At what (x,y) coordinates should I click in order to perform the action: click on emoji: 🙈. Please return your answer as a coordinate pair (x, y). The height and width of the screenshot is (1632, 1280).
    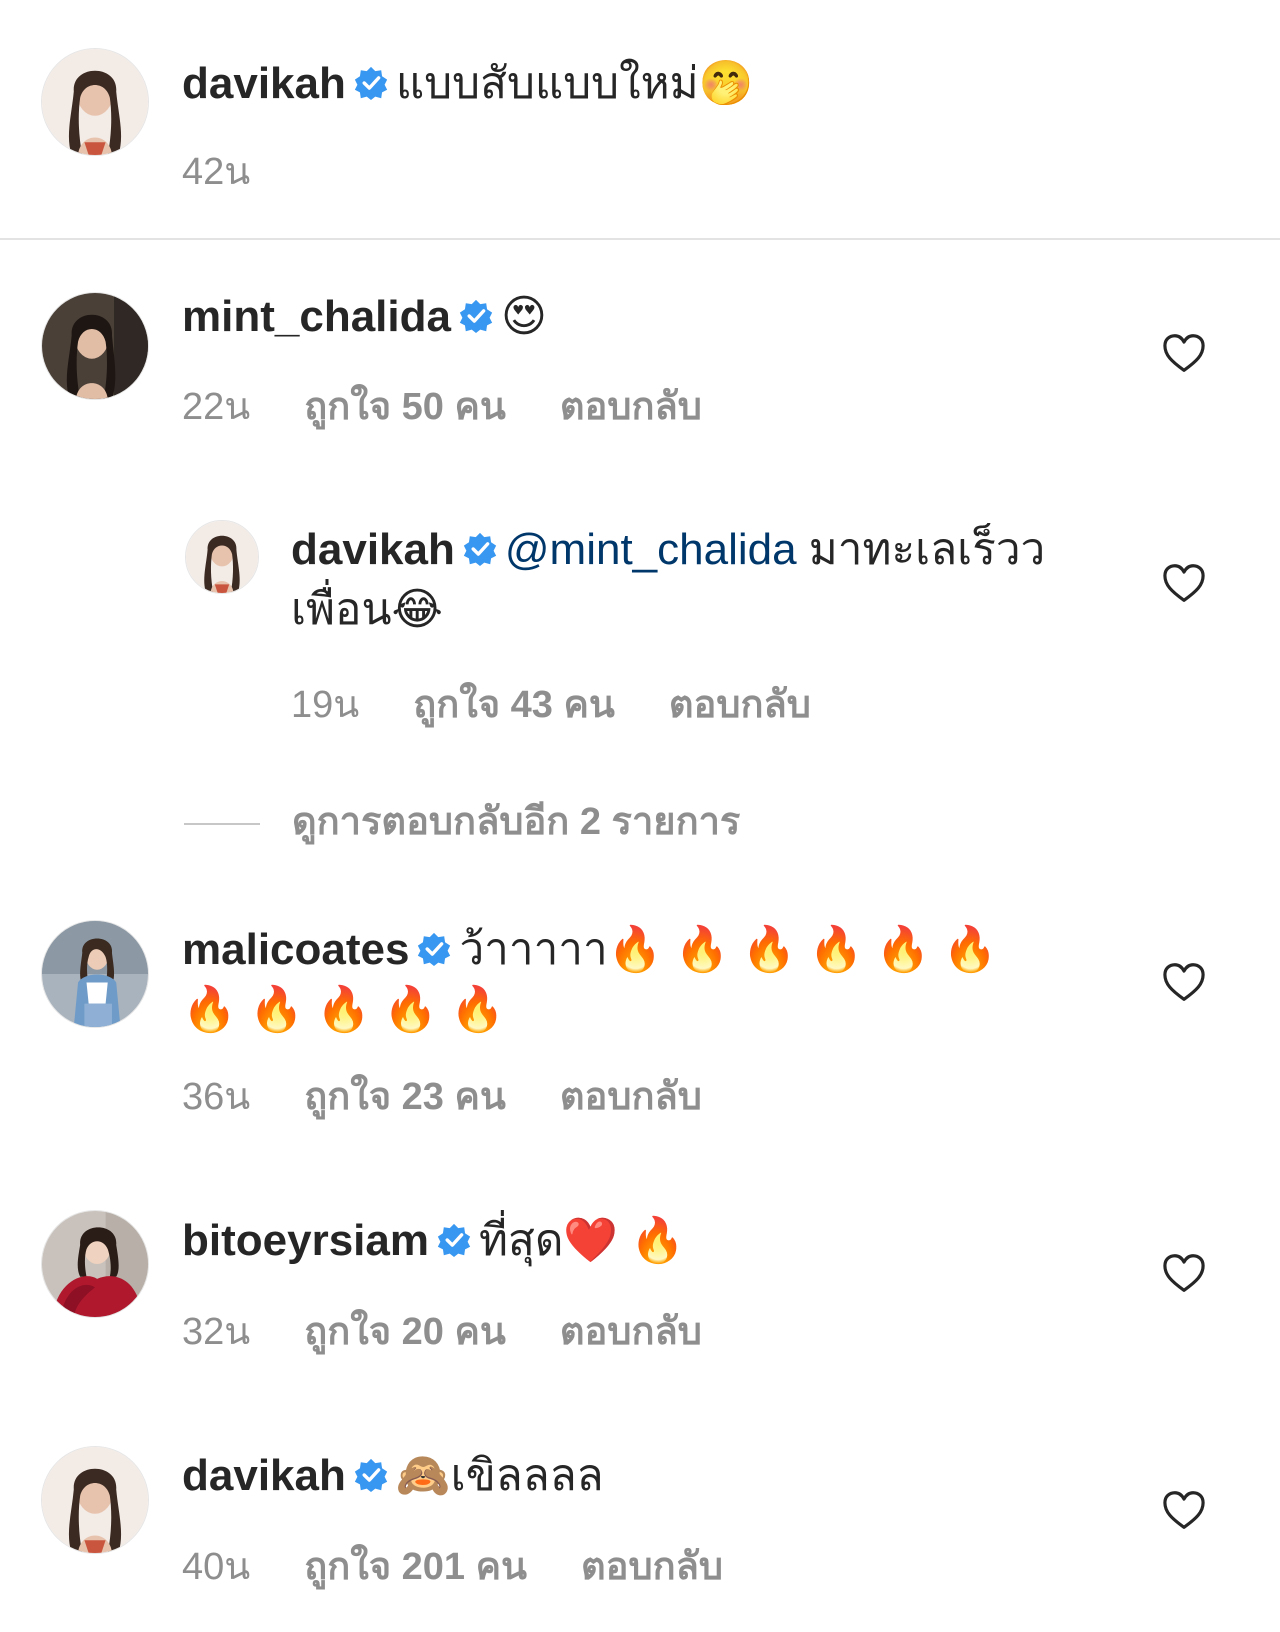
    Looking at the image, I should click on (423, 1475).